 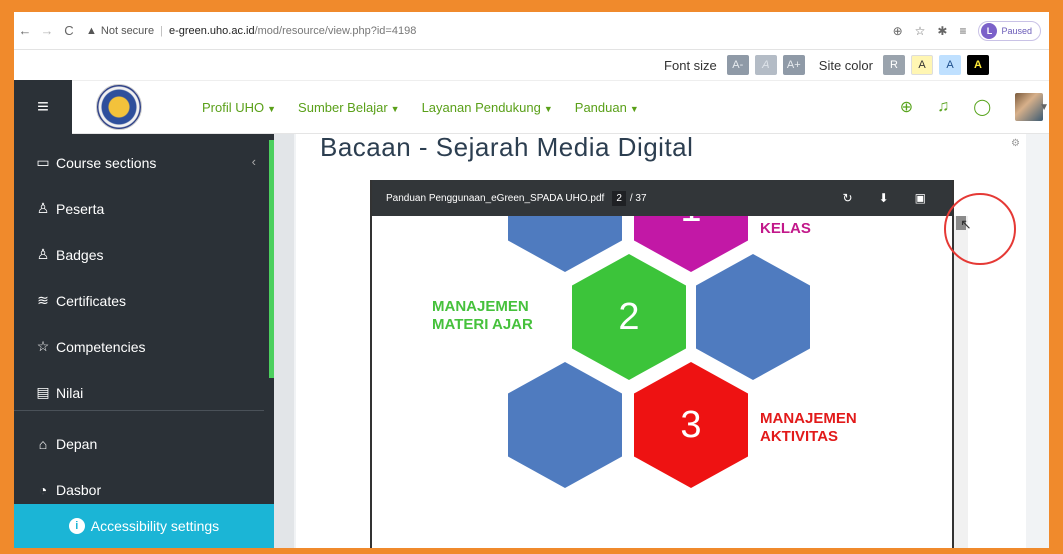 I want to click on gradebook-icon: ▤, so click(x=43, y=392).